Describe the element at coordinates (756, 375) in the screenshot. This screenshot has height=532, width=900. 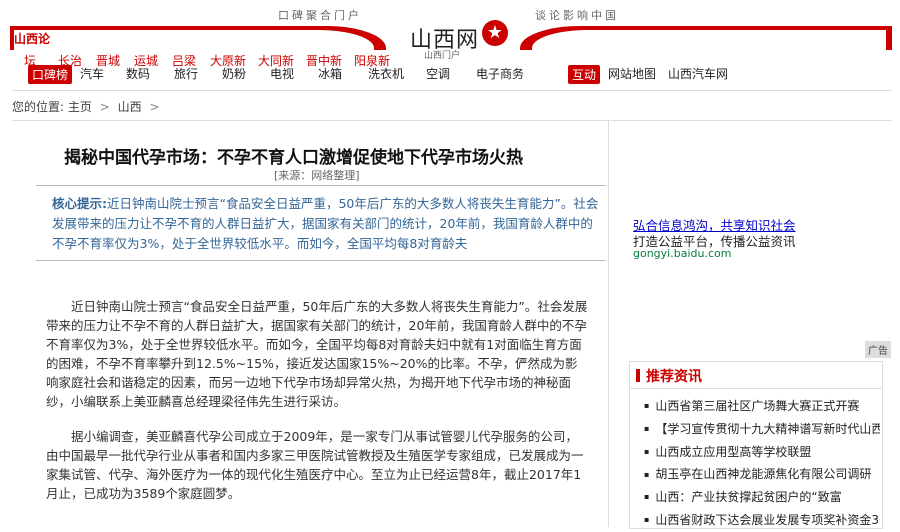
I see `recommended-header: 推荐资讯` at that location.